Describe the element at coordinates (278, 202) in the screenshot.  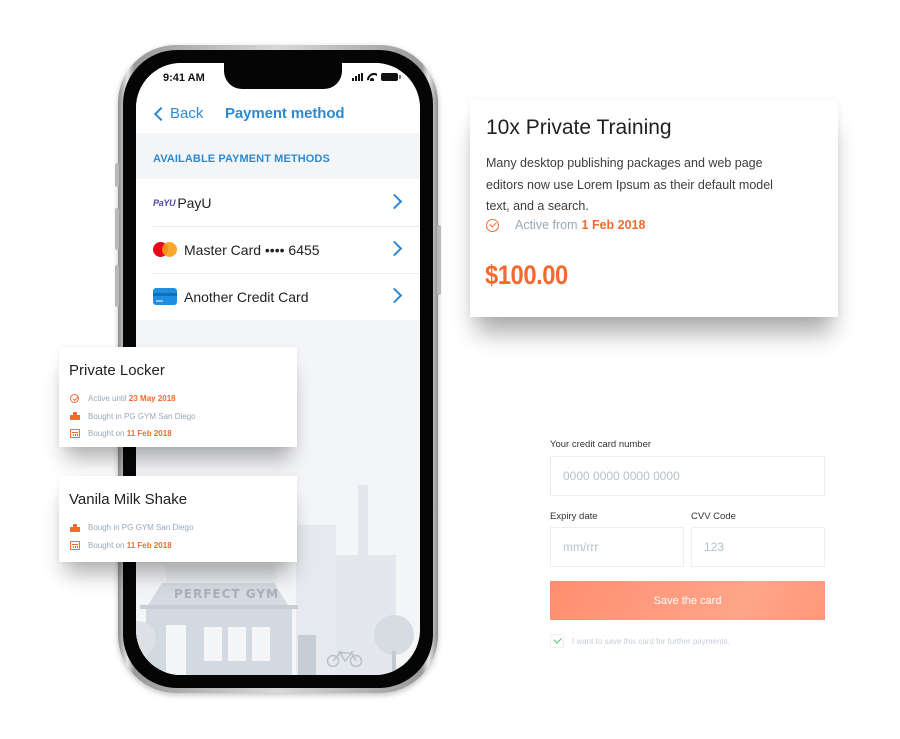
I see `payment-method-payu: PaYU PayU` at that location.